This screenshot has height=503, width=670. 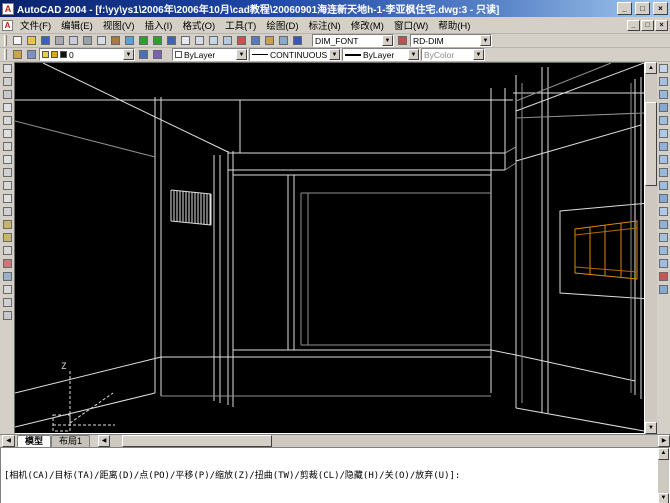 I want to click on text-style-combo: DIM_FONT ▼, so click(x=353, y=40).